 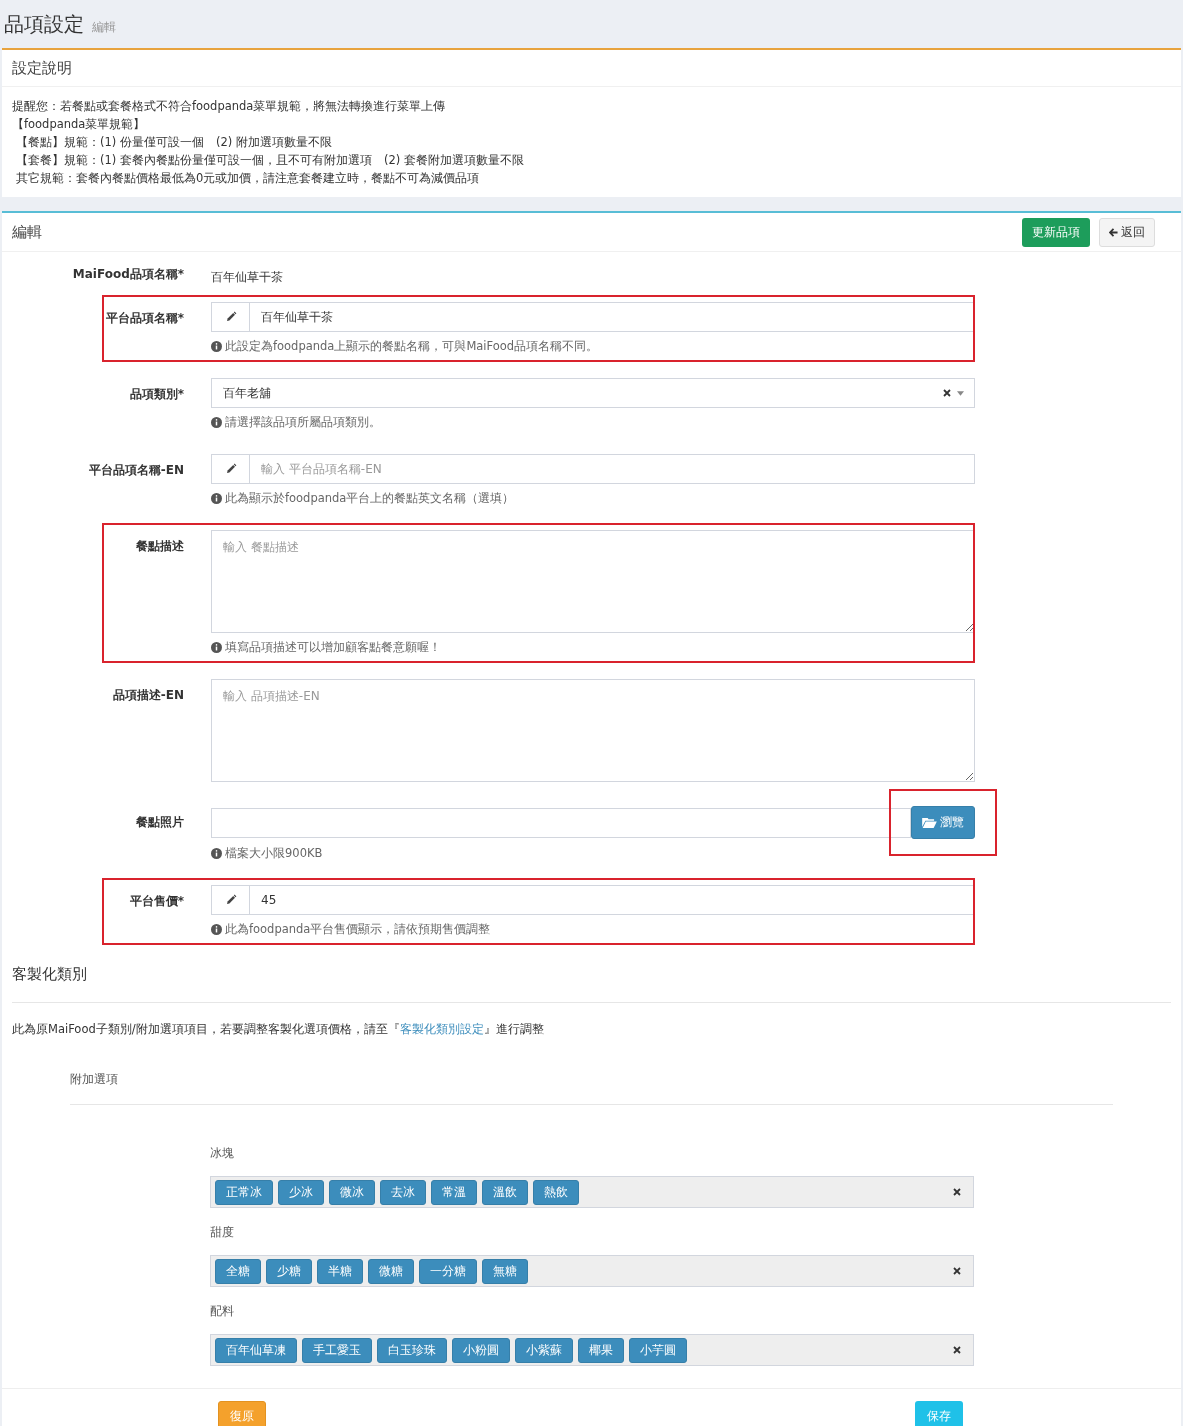 I want to click on file-field, so click(x=561, y=822).